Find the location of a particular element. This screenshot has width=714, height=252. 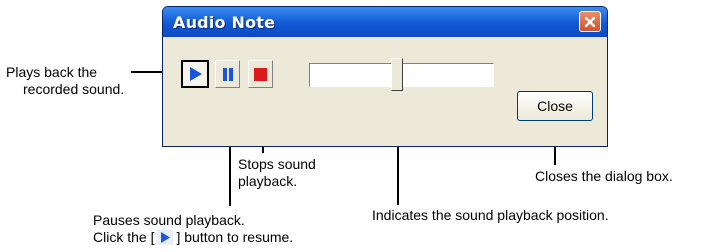

dialog-title: Audio Note is located at coordinates (224, 22).